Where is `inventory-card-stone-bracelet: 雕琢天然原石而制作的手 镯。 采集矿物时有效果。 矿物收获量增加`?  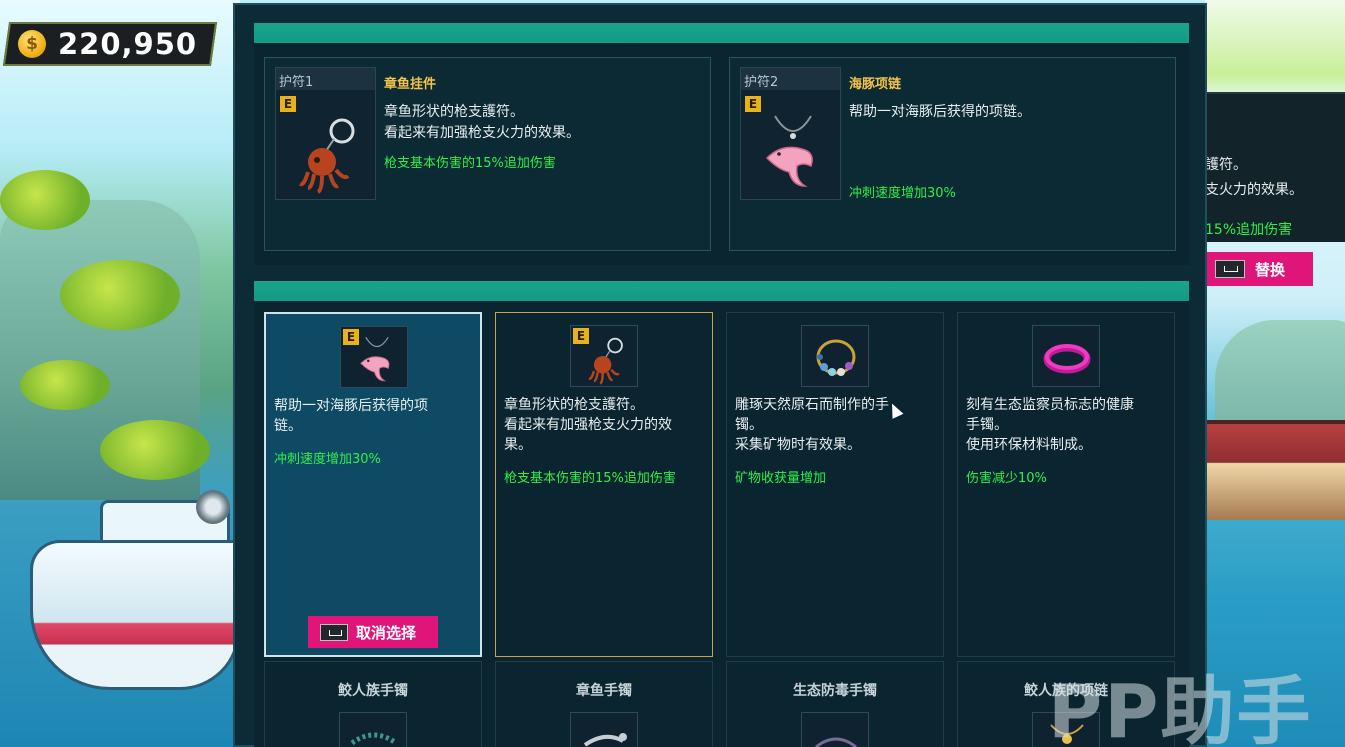
inventory-card-stone-bracelet: 雕琢天然原石而制作的手 镯。 采集矿物时有效果。 矿物收获量增加 is located at coordinates (835, 484).